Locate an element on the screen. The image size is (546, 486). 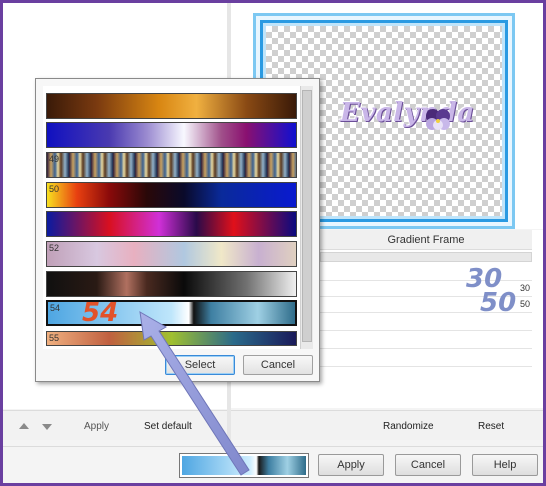
reset-button: Reset is located at coordinates (491, 426).